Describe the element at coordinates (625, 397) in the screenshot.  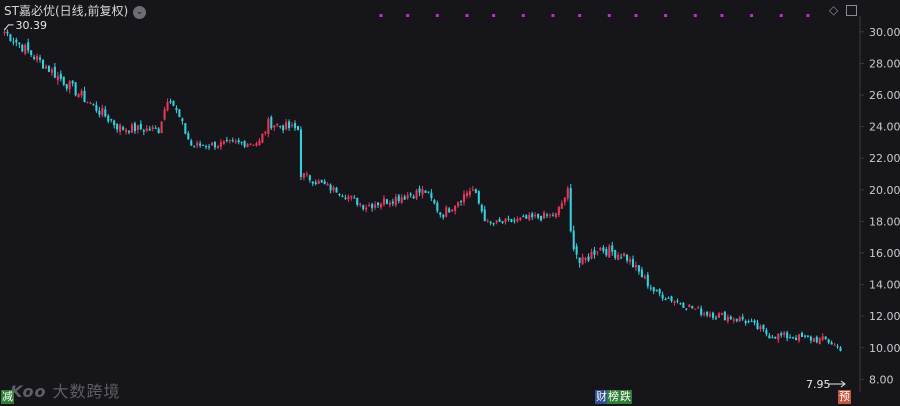
I see `drop-badge: 跌` at that location.